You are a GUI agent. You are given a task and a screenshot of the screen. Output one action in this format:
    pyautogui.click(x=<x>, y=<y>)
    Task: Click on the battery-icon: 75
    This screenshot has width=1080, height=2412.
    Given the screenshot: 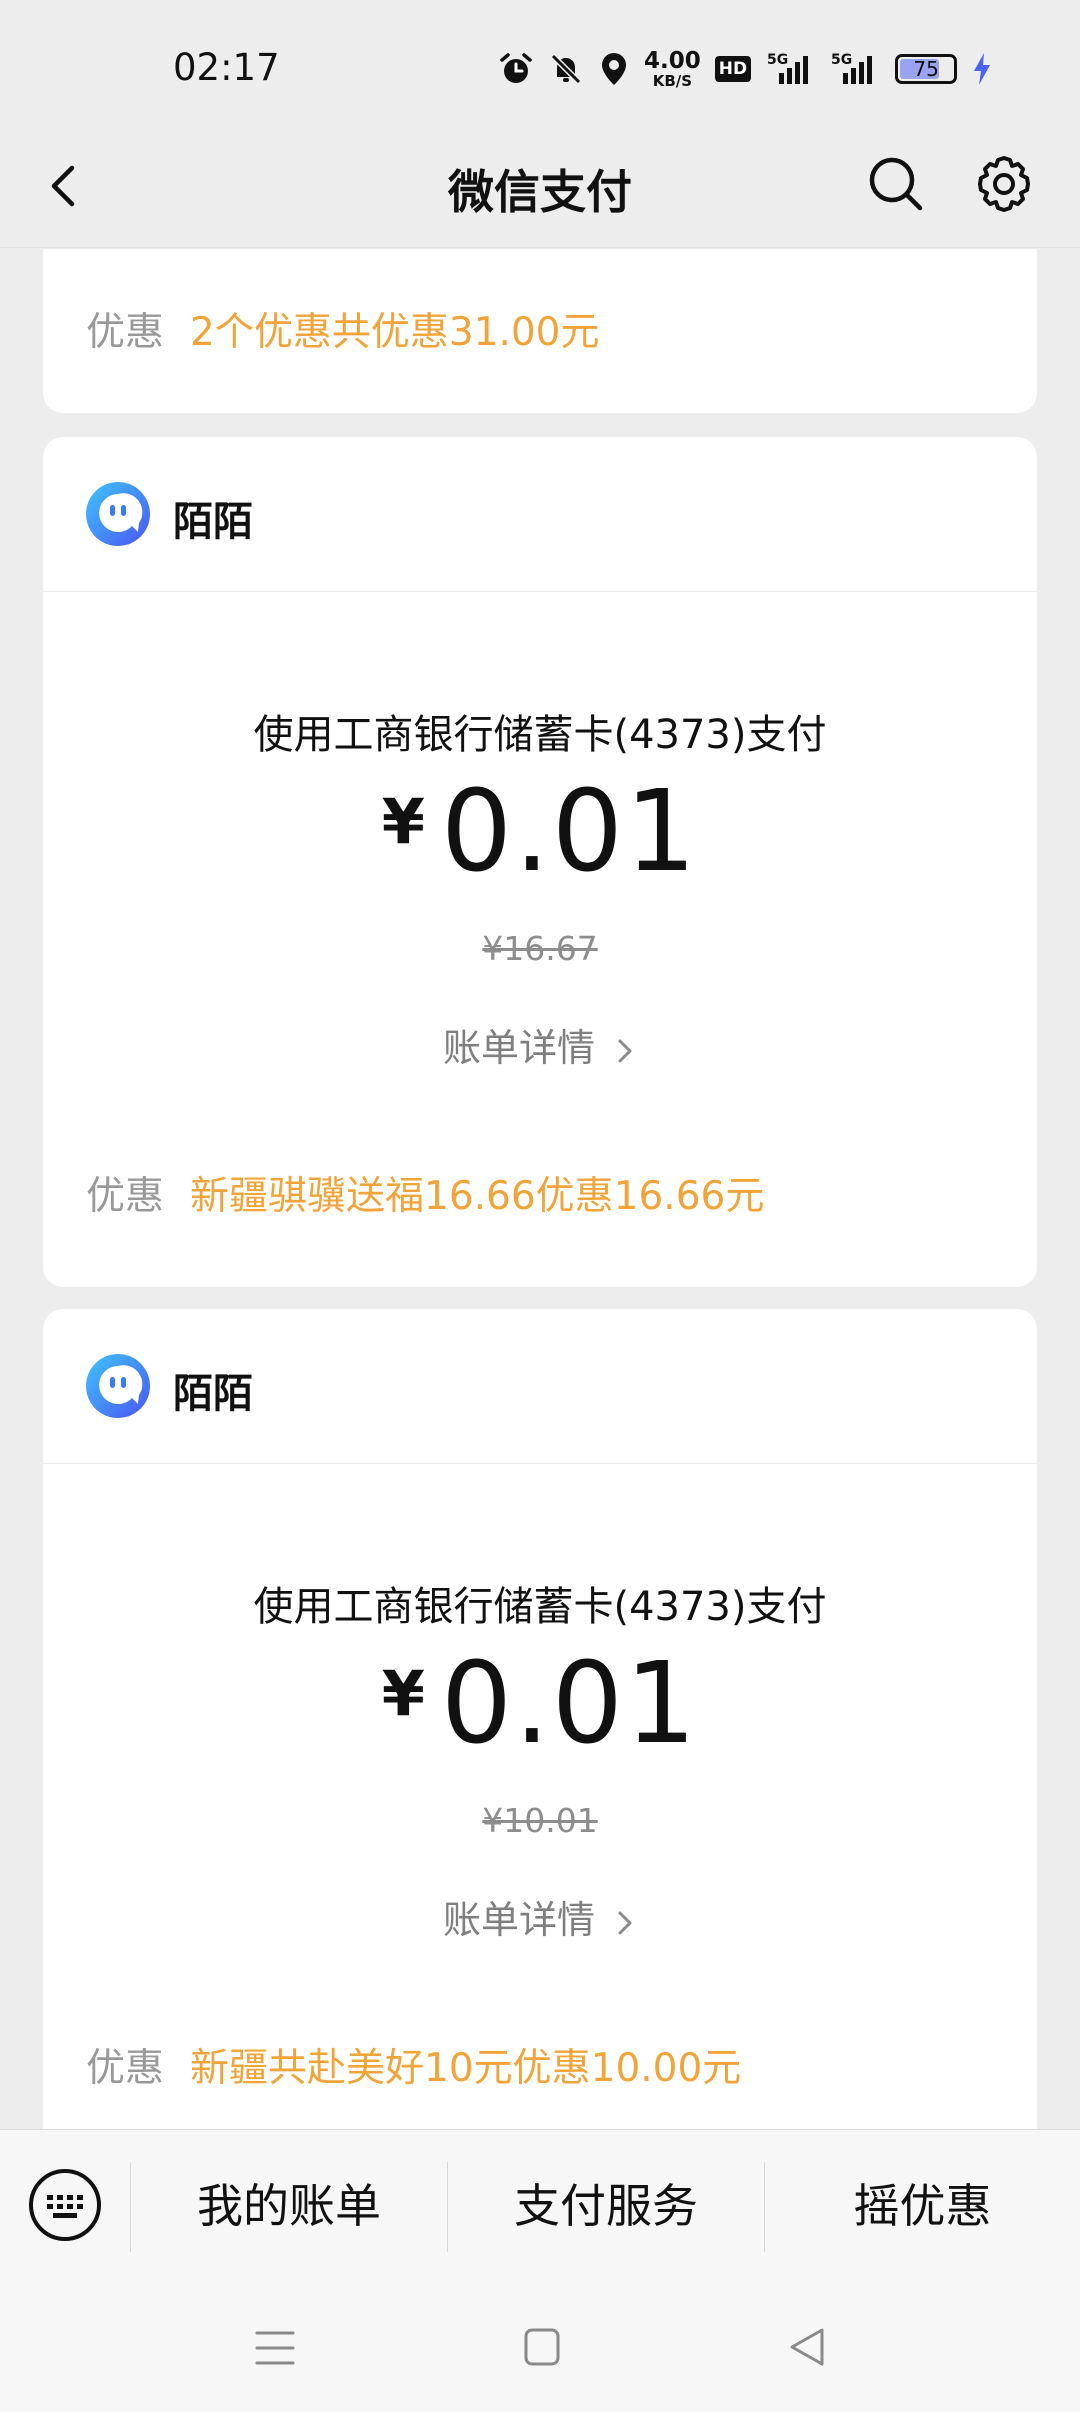 What is the action you would take?
    pyautogui.click(x=926, y=69)
    